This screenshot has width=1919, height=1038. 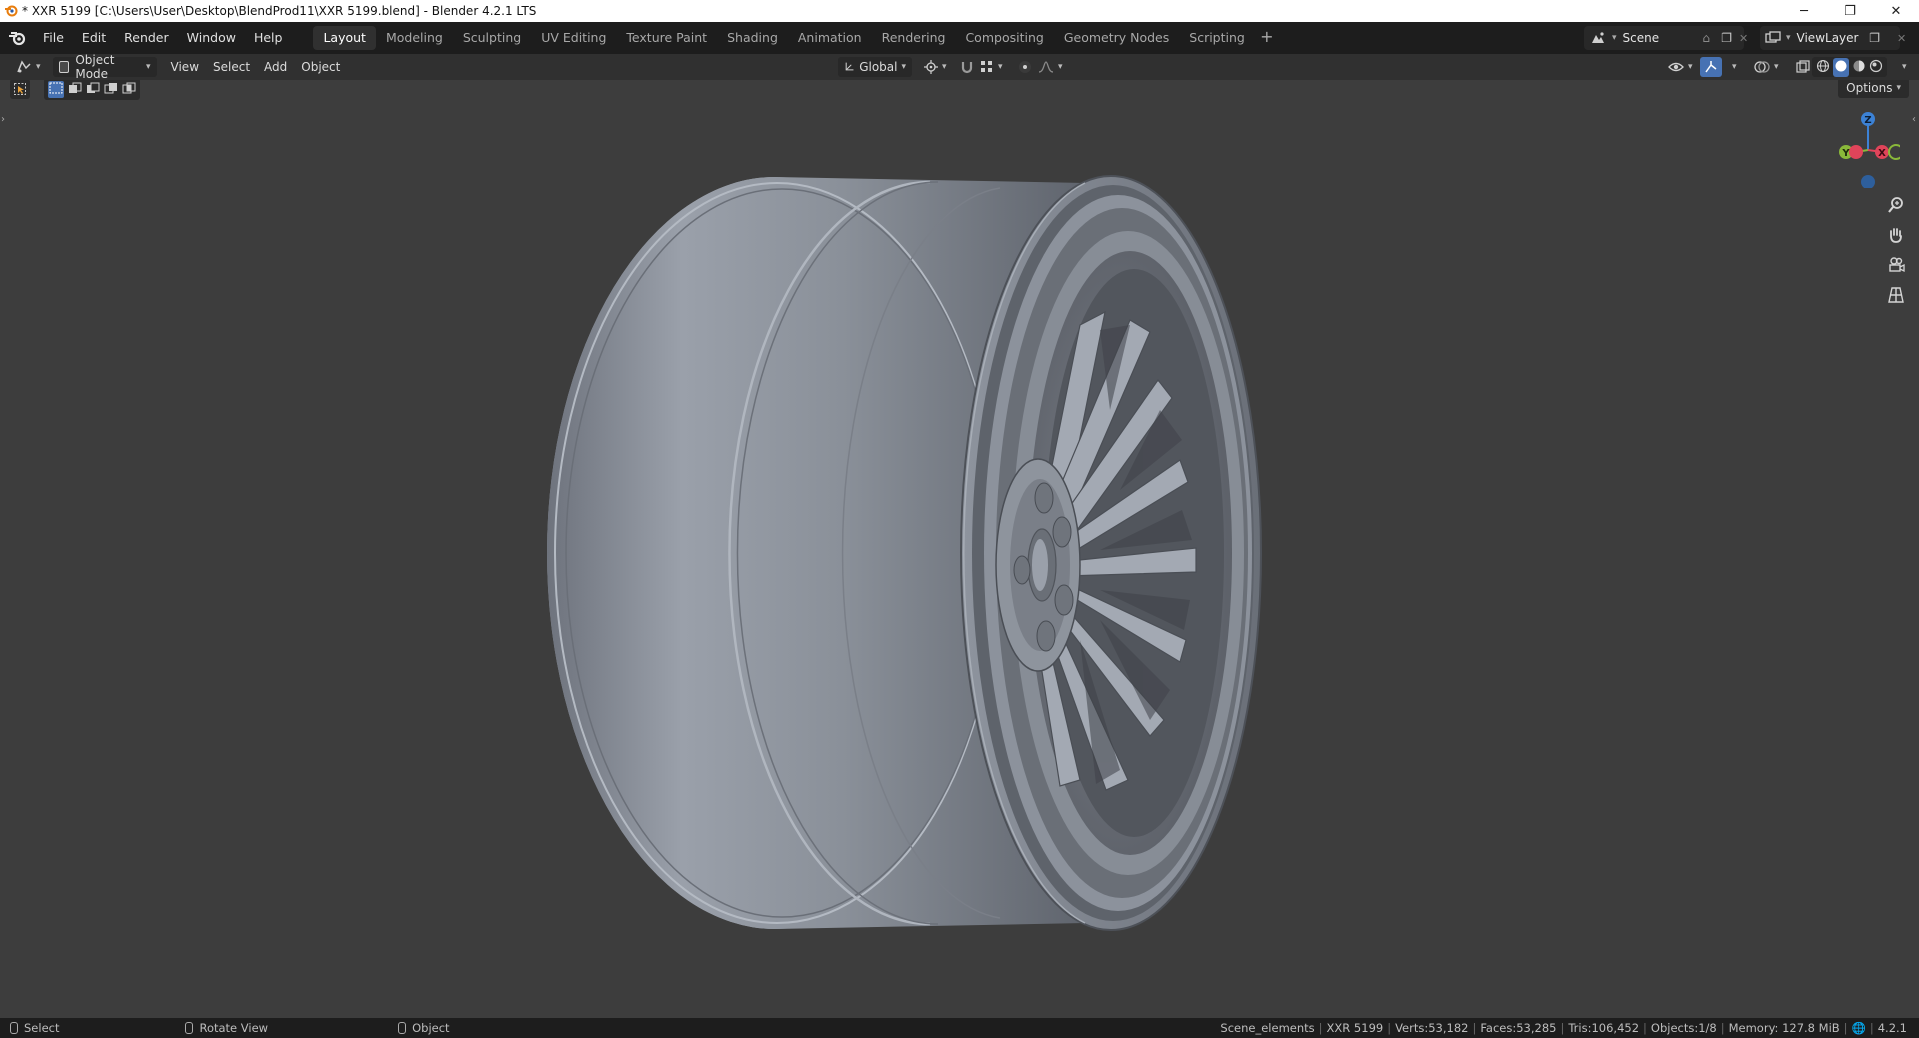 What do you see at coordinates (53, 38) in the screenshot?
I see `menu-file: File` at bounding box center [53, 38].